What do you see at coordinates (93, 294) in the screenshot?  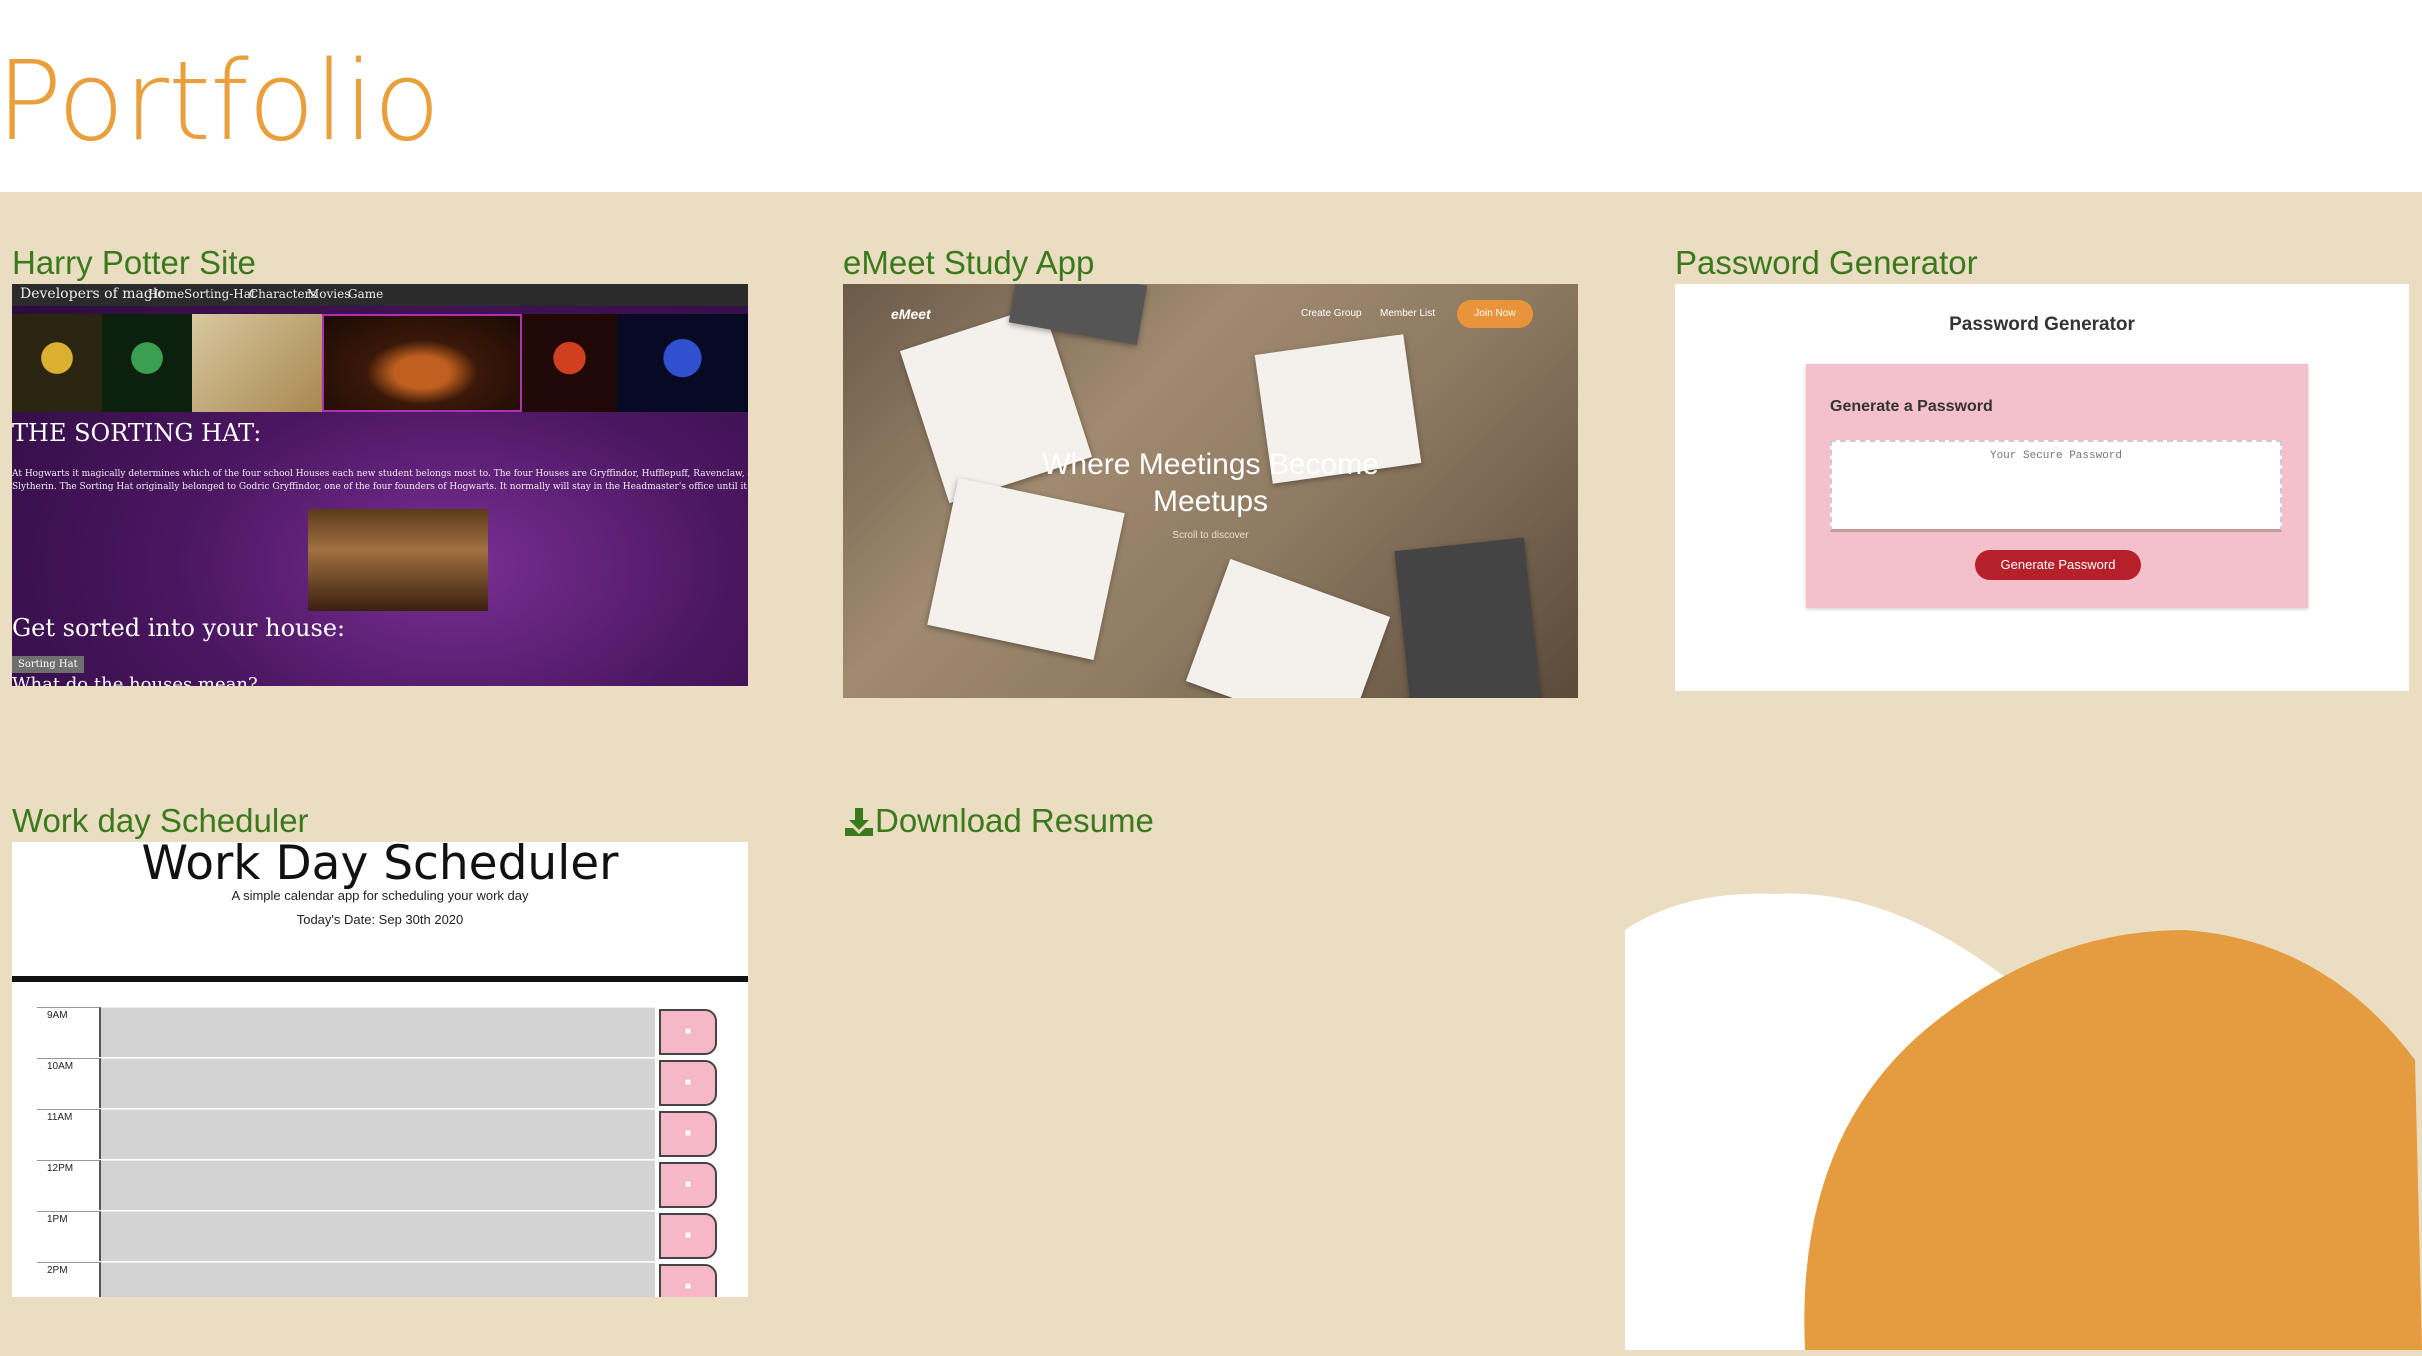 I see `hp-brand: Developers of magic` at bounding box center [93, 294].